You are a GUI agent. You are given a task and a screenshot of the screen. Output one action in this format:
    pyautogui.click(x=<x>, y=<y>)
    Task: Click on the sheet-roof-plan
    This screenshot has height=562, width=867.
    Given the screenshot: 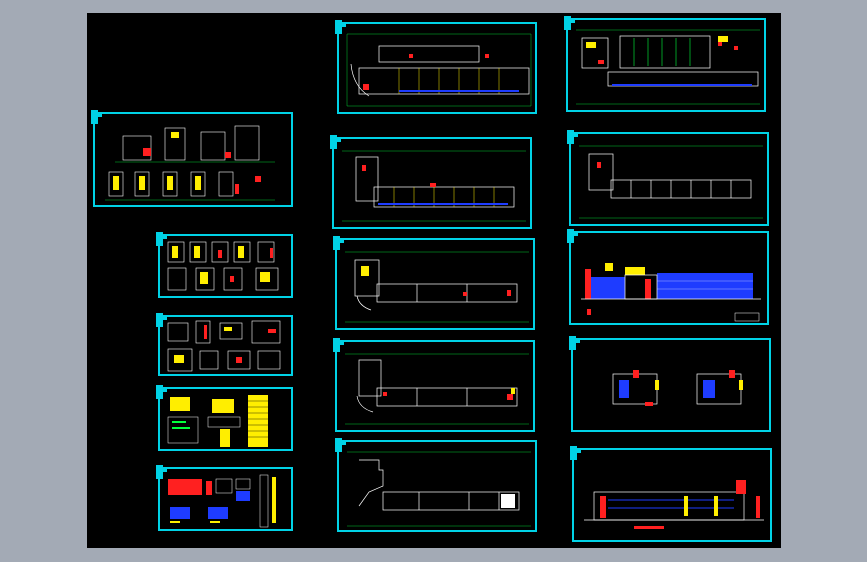 What is the action you would take?
    pyautogui.click(x=436, y=485)
    